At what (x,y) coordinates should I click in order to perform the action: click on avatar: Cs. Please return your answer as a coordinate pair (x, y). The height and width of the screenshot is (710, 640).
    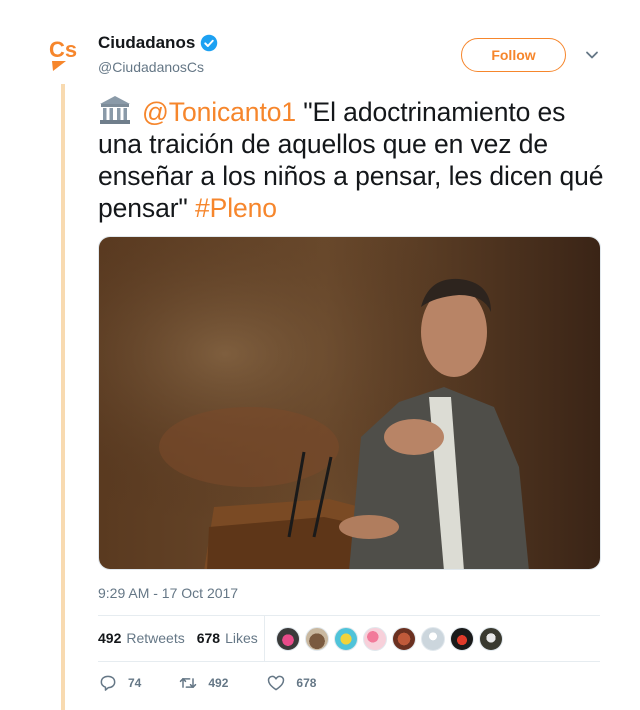
    Looking at the image, I should click on (66, 55).